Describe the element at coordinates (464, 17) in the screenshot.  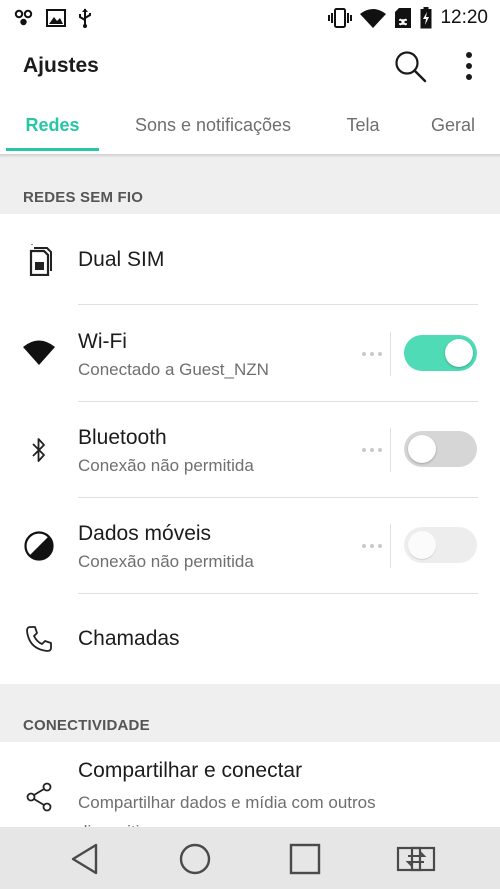
I see `status-time: 12:20` at that location.